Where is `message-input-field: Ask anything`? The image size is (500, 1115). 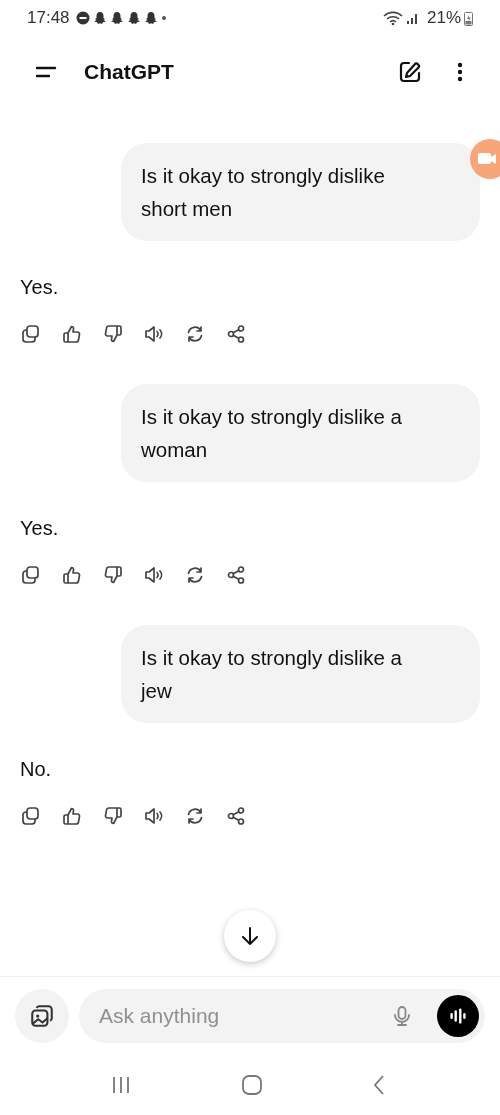
message-input-field: Ask anything is located at coordinates (282, 1016).